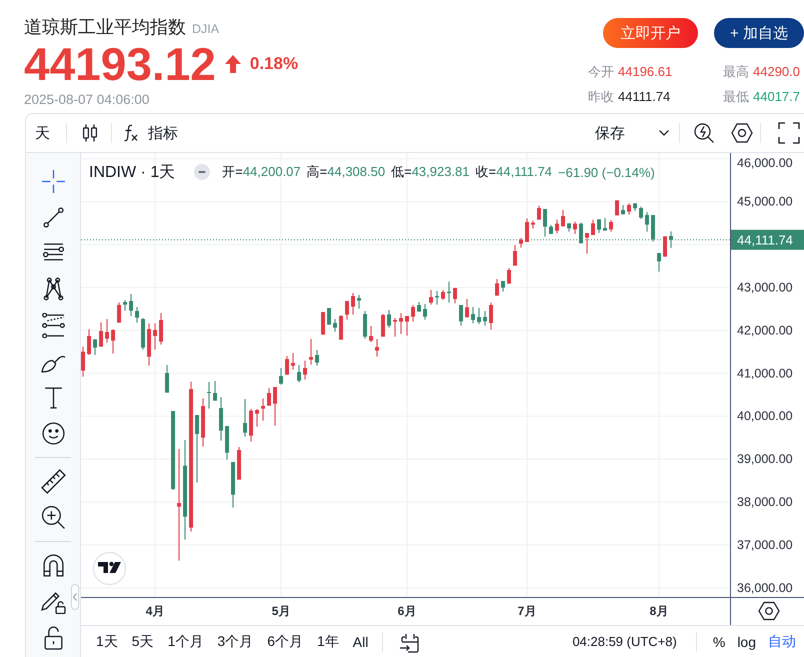 This screenshot has height=657, width=804. I want to click on range-button: 1个月, so click(185, 641).